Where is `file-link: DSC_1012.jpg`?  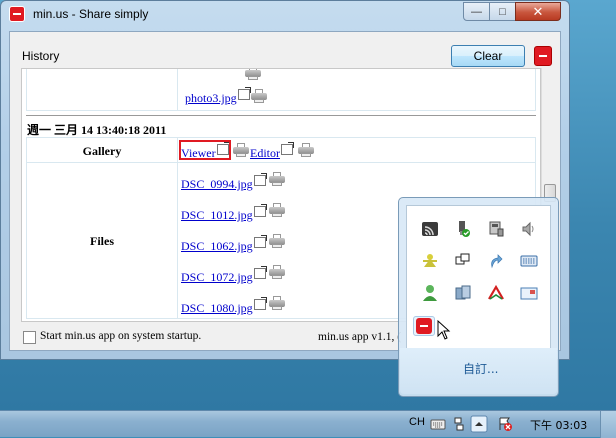 file-link: DSC_1012.jpg is located at coordinates (224, 213).